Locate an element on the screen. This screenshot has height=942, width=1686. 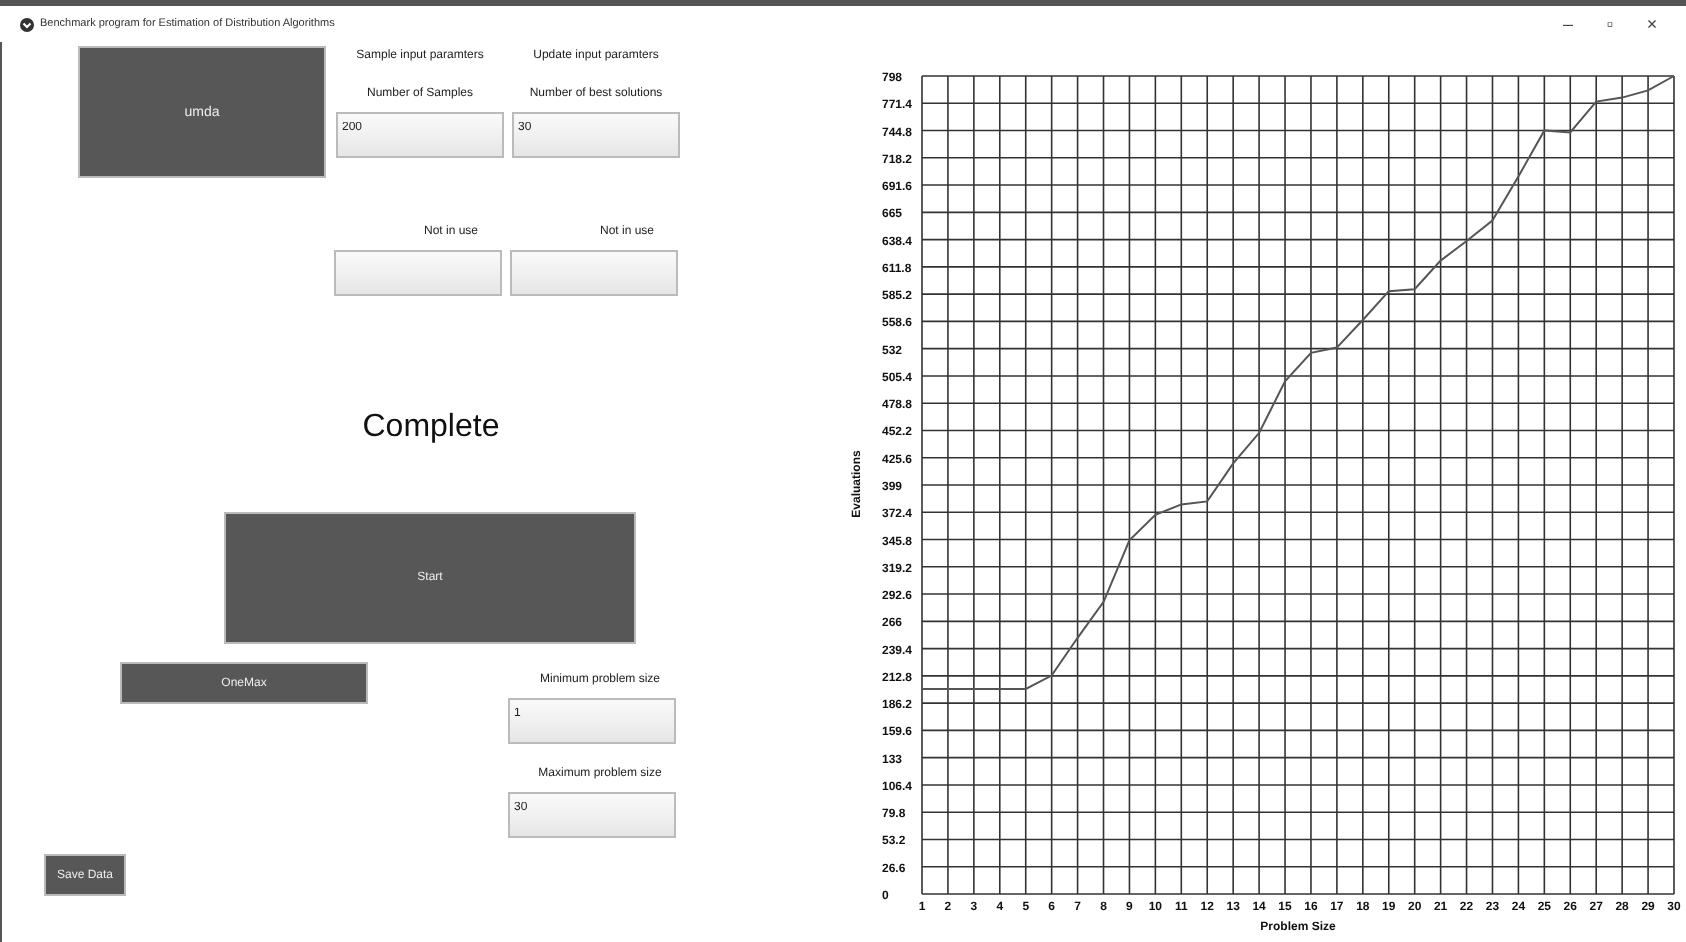
window-control: × is located at coordinates (1652, 24).